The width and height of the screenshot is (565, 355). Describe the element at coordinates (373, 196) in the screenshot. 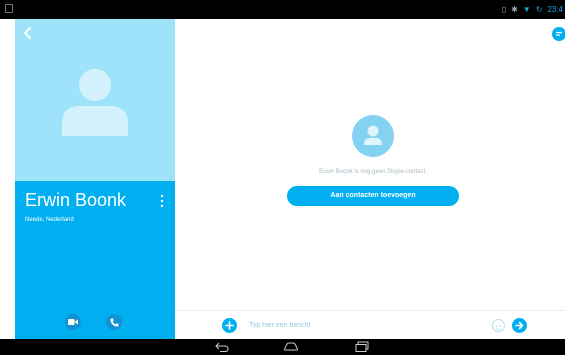

I see `add-to-contacts-button: Aan contacten toevoegen` at that location.